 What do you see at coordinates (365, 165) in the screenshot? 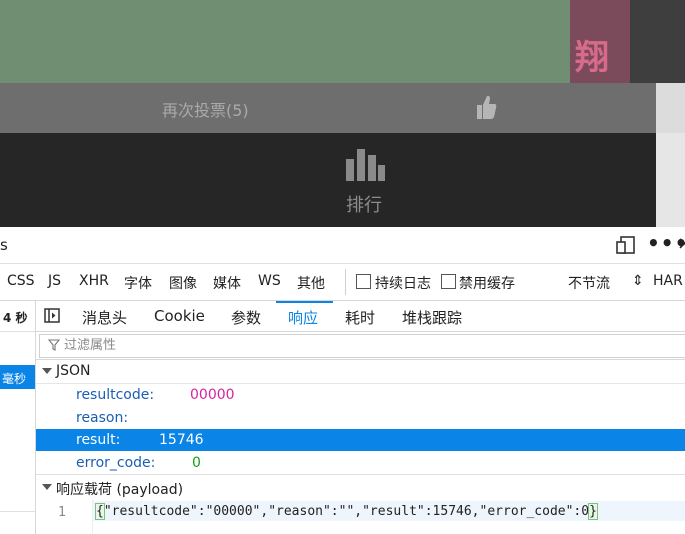
I see `bar-chart-icon` at bounding box center [365, 165].